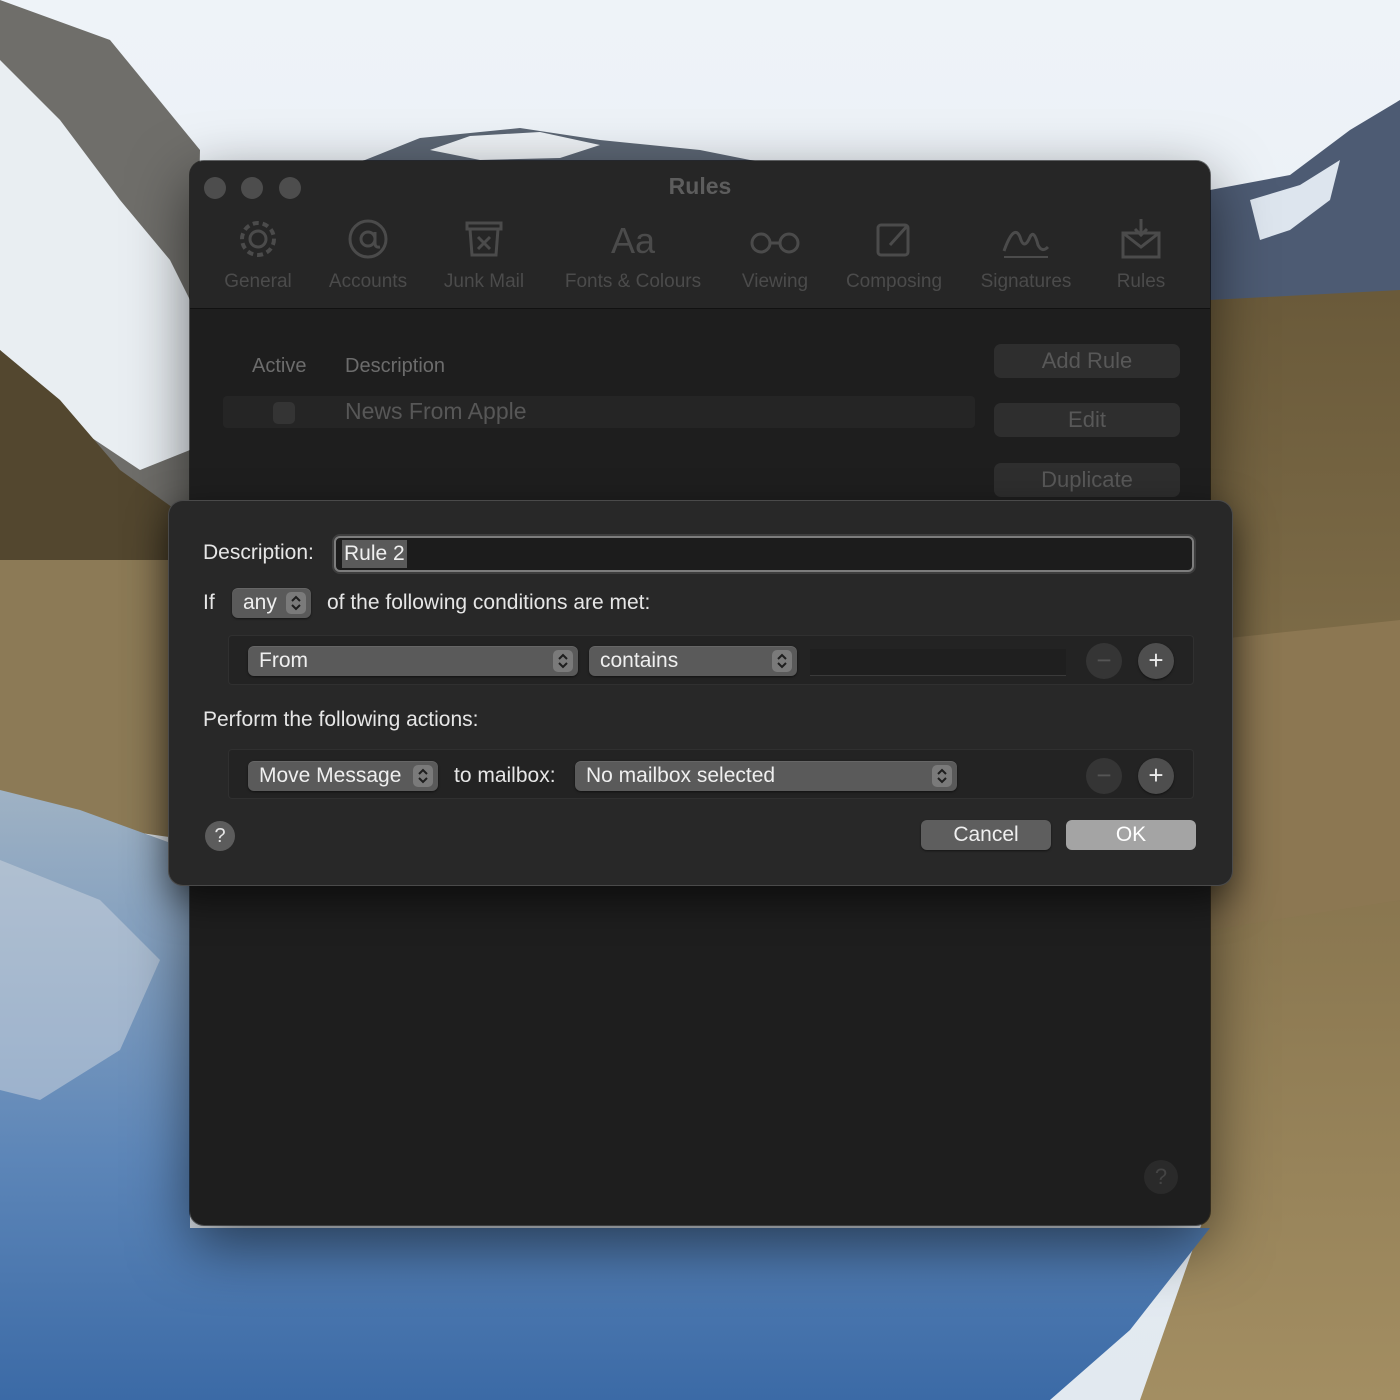 This screenshot has height=1400, width=1400. Describe the element at coordinates (258, 243) in the screenshot. I see `gear-icon` at that location.